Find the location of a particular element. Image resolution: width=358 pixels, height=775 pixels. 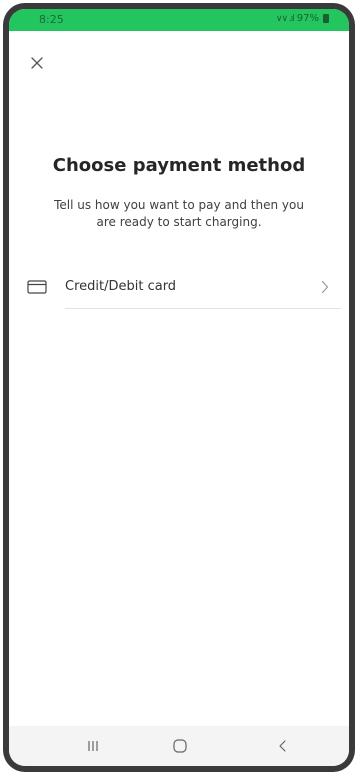

status-bar: 8:25 ∨∨ .ıl 97% is located at coordinates (179, 20).